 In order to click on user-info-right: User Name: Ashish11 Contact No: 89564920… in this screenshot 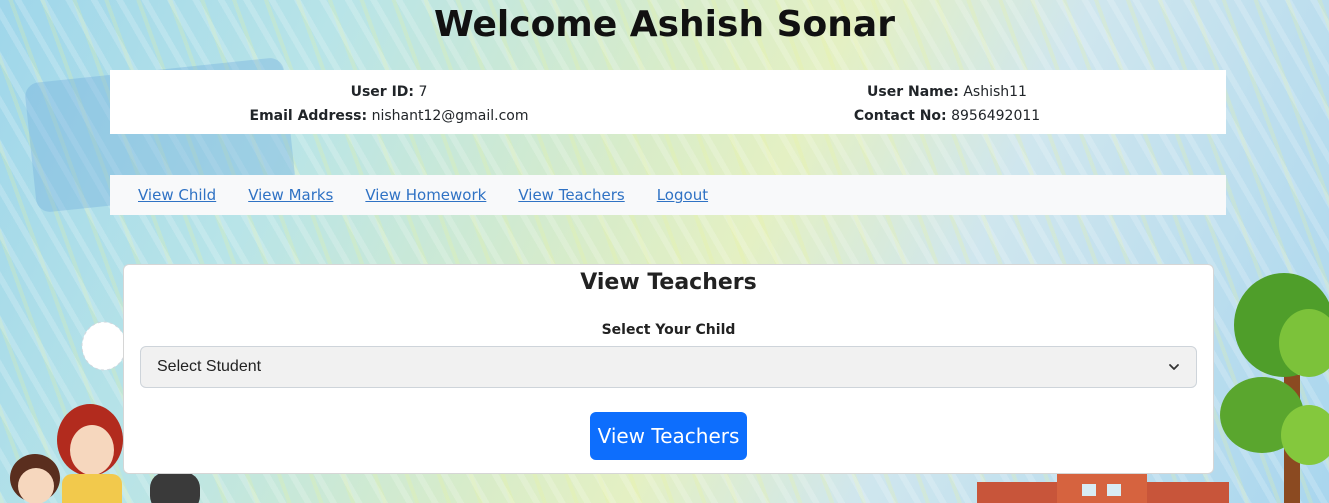, I will do `click(947, 102)`.